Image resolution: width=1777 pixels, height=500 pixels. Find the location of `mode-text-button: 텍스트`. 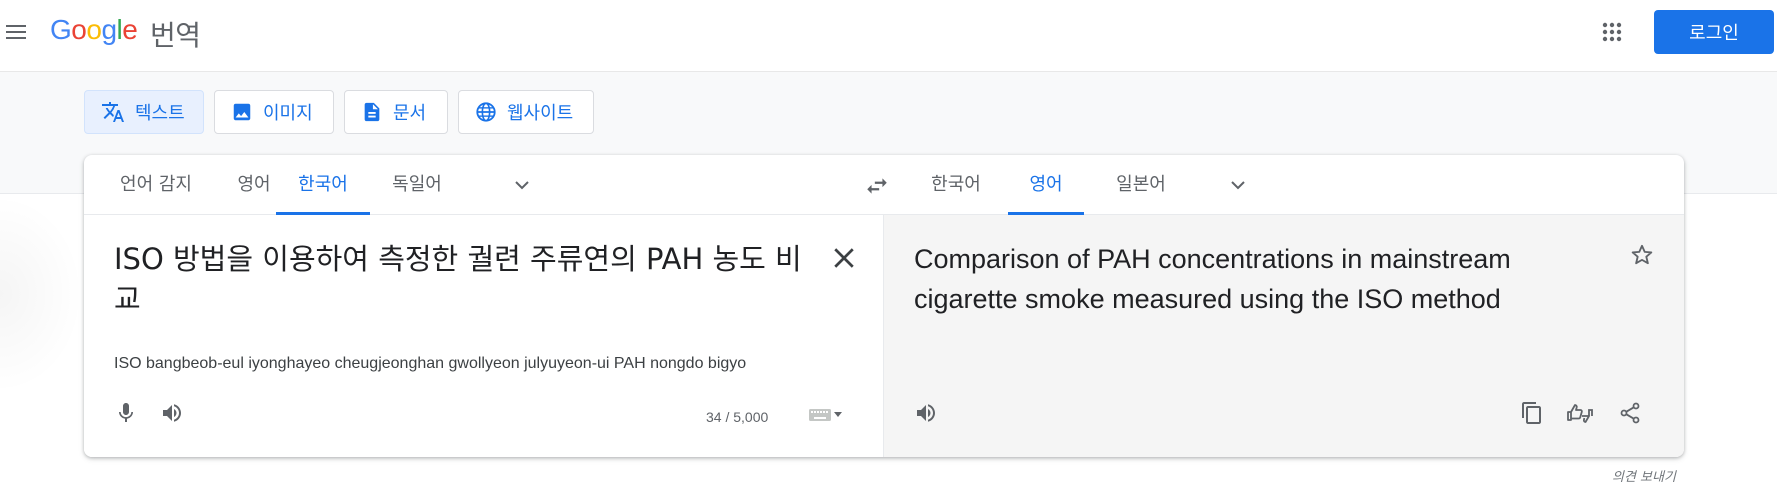

mode-text-button: 텍스트 is located at coordinates (144, 112).